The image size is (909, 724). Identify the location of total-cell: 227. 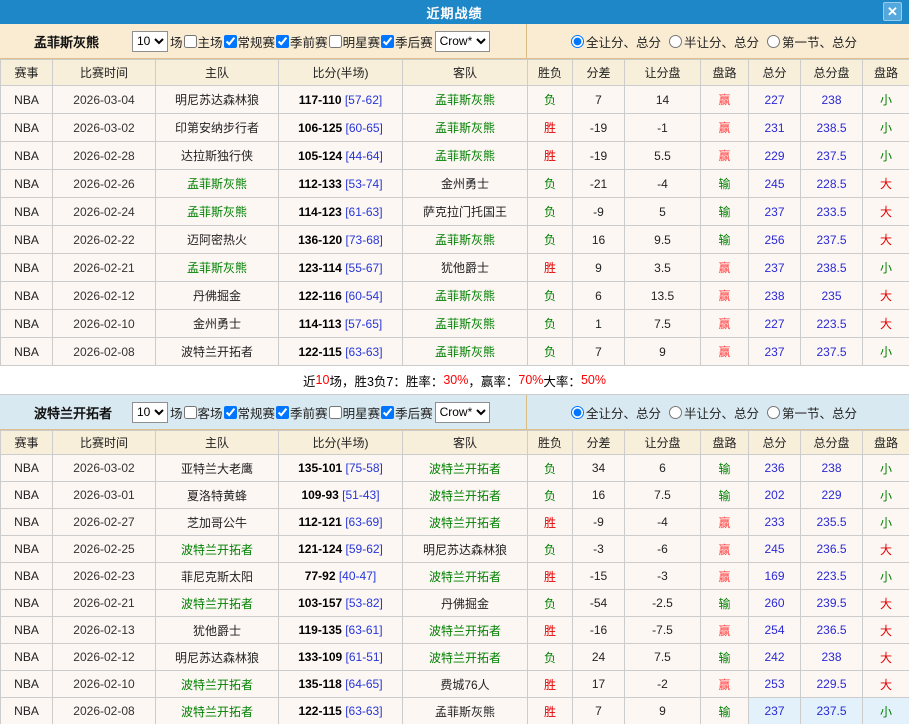
(774, 99).